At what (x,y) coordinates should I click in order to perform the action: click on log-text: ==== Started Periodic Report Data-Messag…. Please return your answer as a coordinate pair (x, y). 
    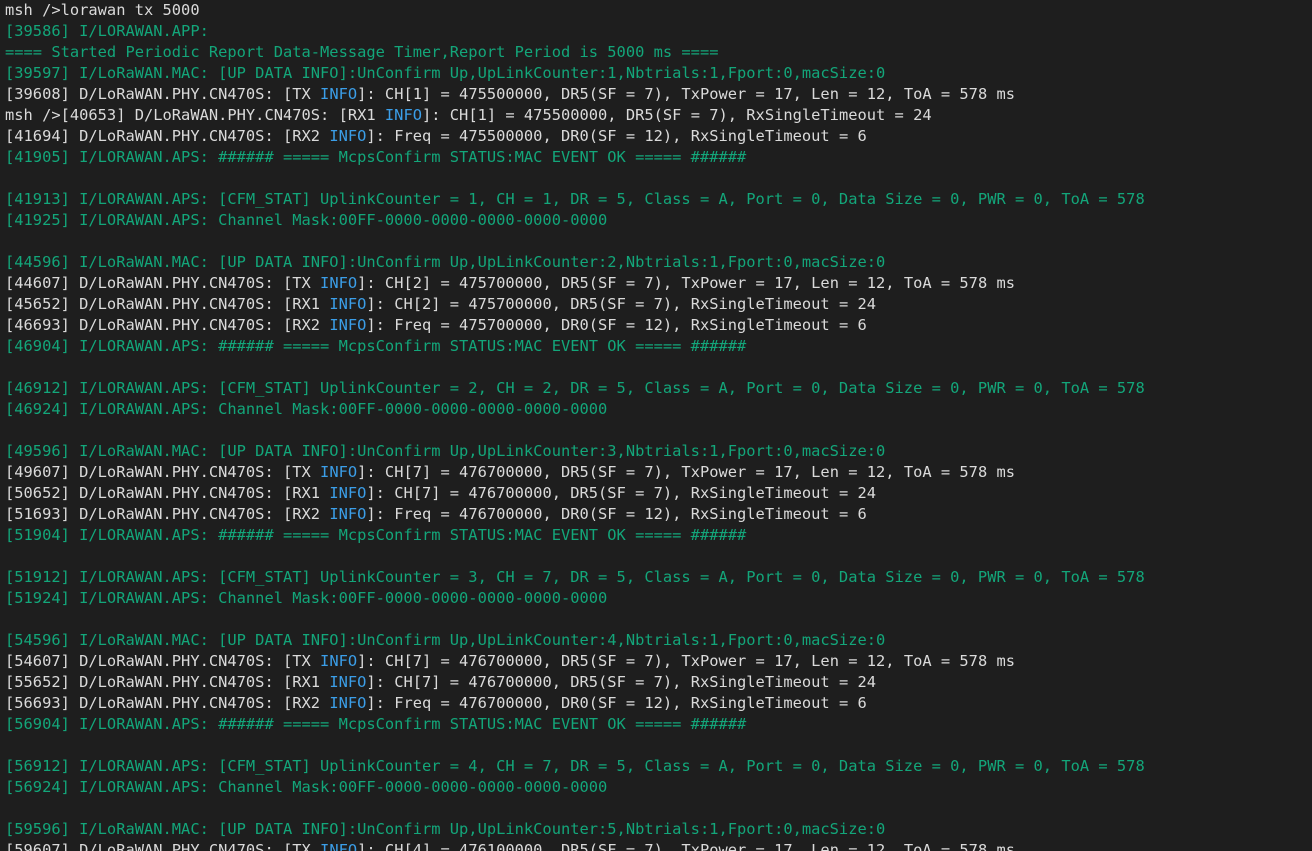
    Looking at the image, I should click on (362, 52).